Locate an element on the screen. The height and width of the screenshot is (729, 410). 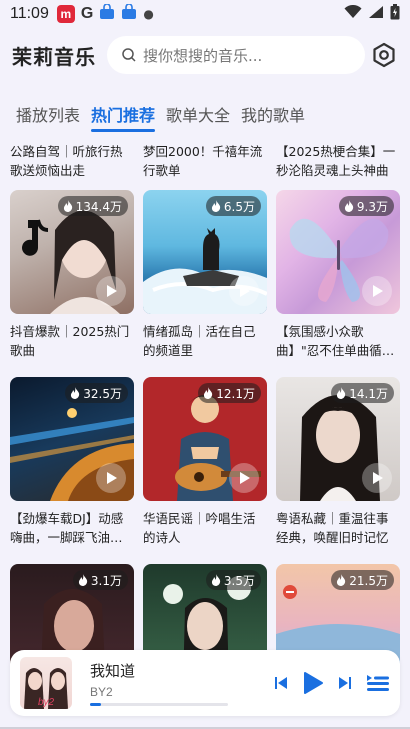
play-count: 3.5万 is located at coordinates (239, 580).